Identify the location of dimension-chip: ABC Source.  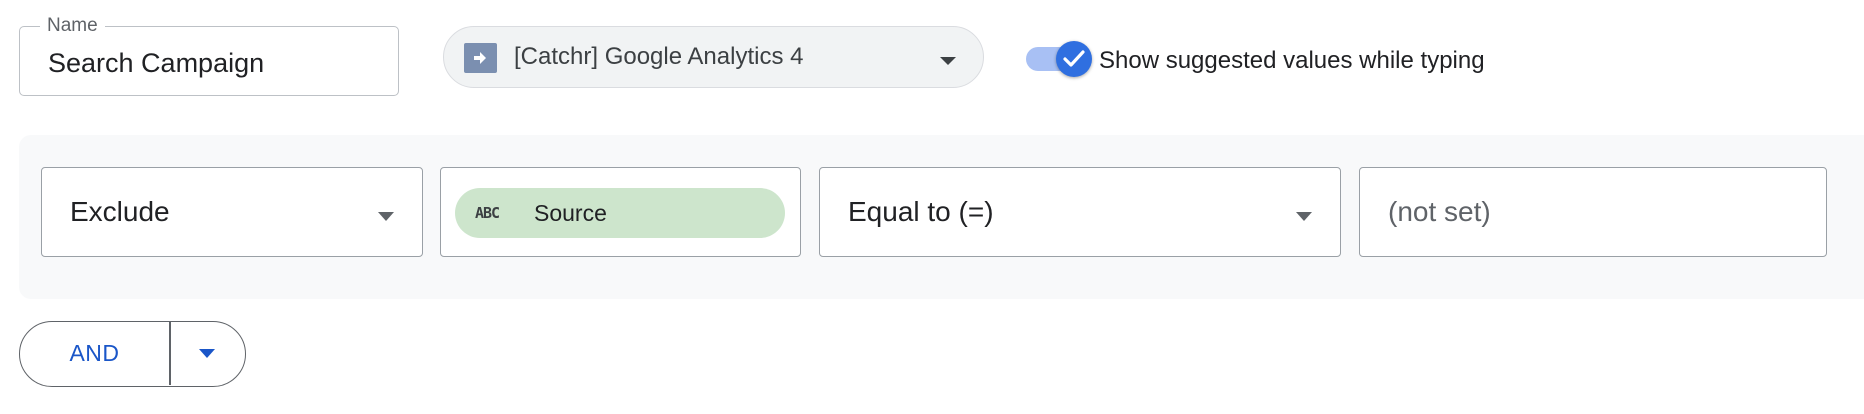
(620, 213).